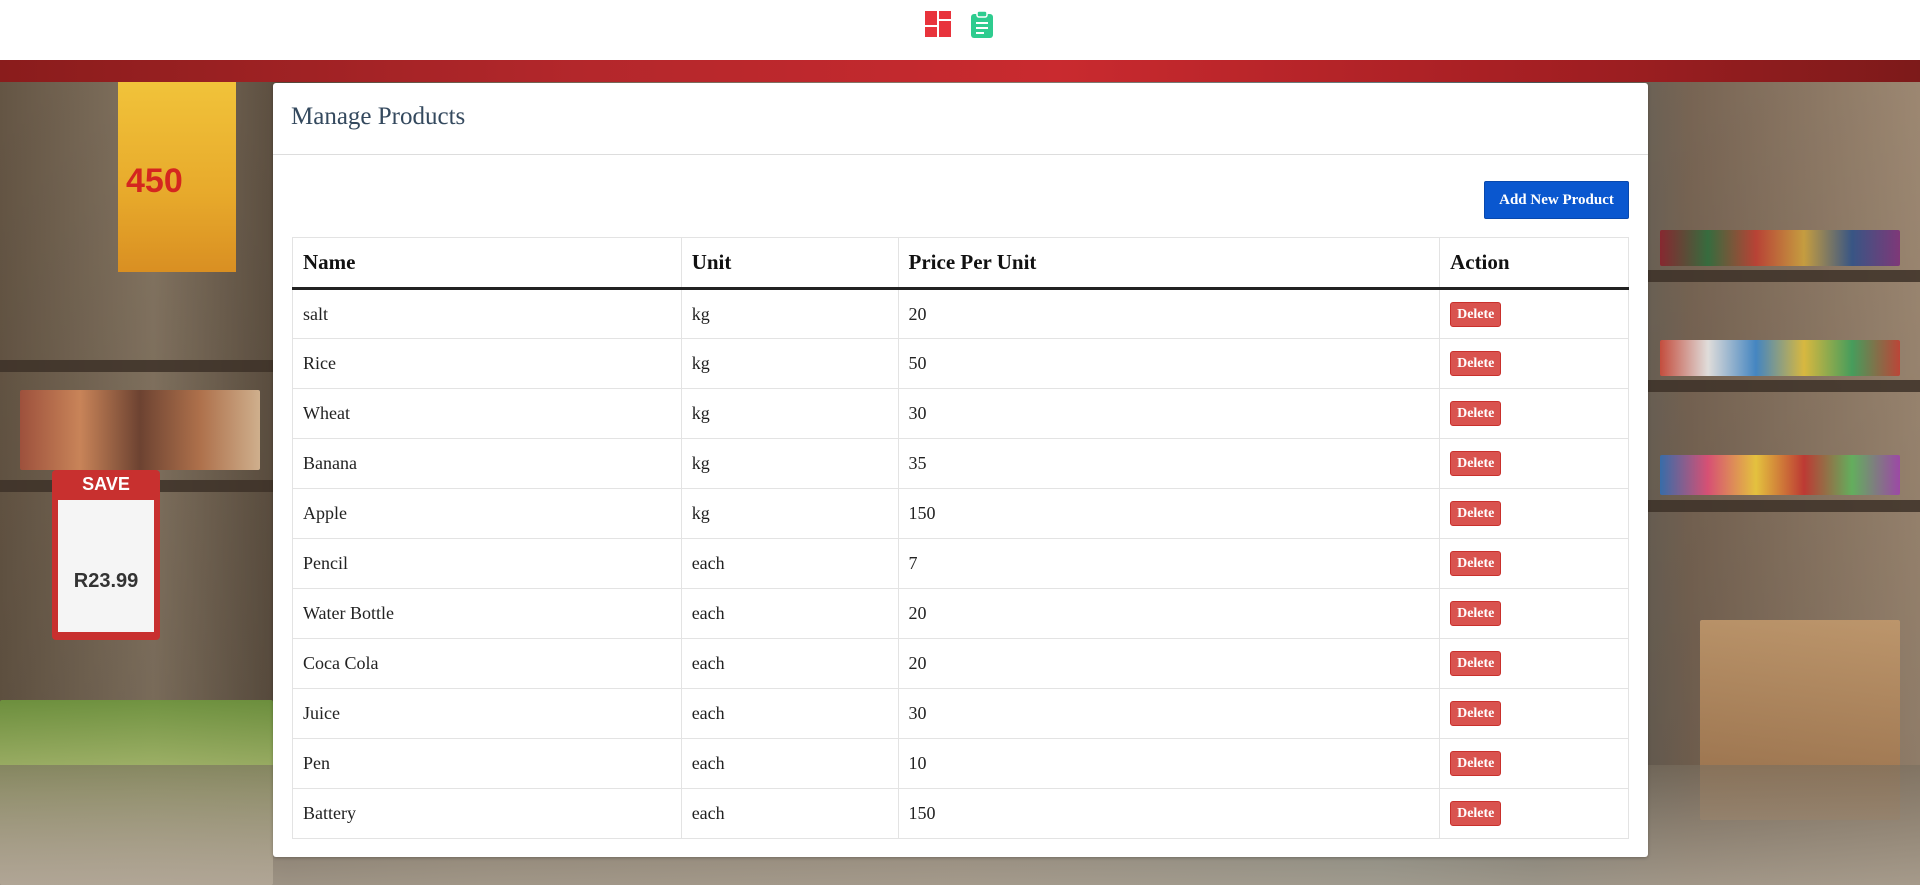  Describe the element at coordinates (487, 563) in the screenshot. I see `product-name-cell: Pencil` at that location.